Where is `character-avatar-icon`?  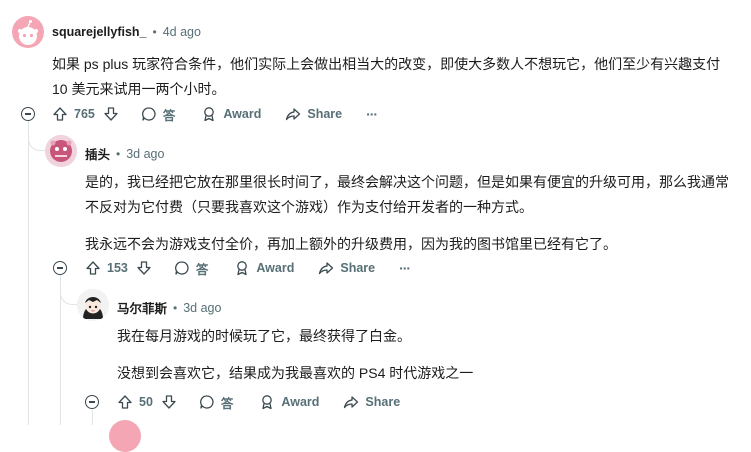 character-avatar-icon is located at coordinates (61, 151).